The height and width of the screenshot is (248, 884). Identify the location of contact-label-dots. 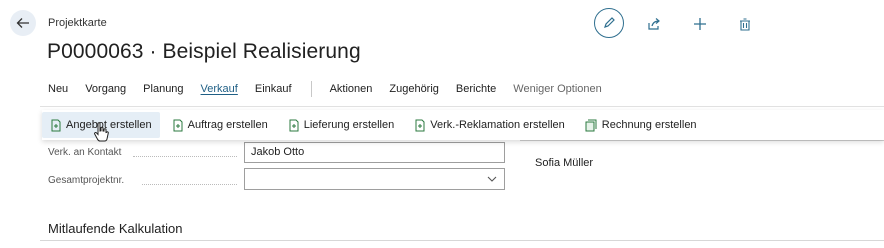
(185, 156).